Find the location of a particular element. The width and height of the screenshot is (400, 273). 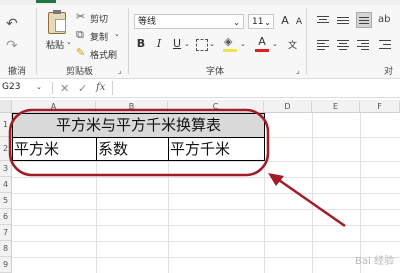

annotation-arrow-head is located at coordinates (276, 179).